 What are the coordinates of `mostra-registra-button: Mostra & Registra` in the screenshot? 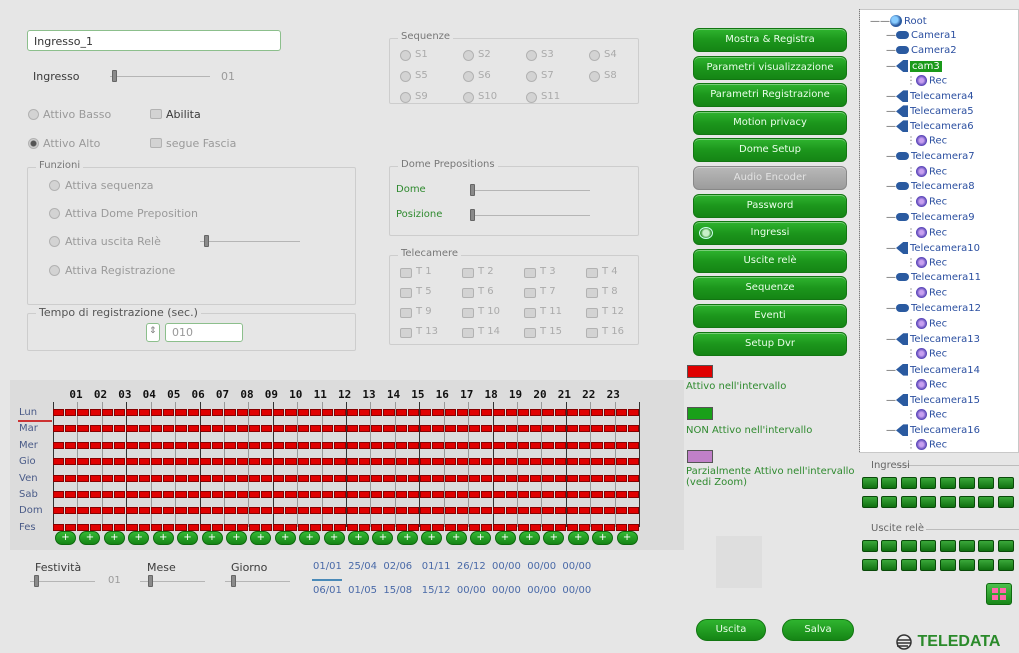 It's located at (770, 40).